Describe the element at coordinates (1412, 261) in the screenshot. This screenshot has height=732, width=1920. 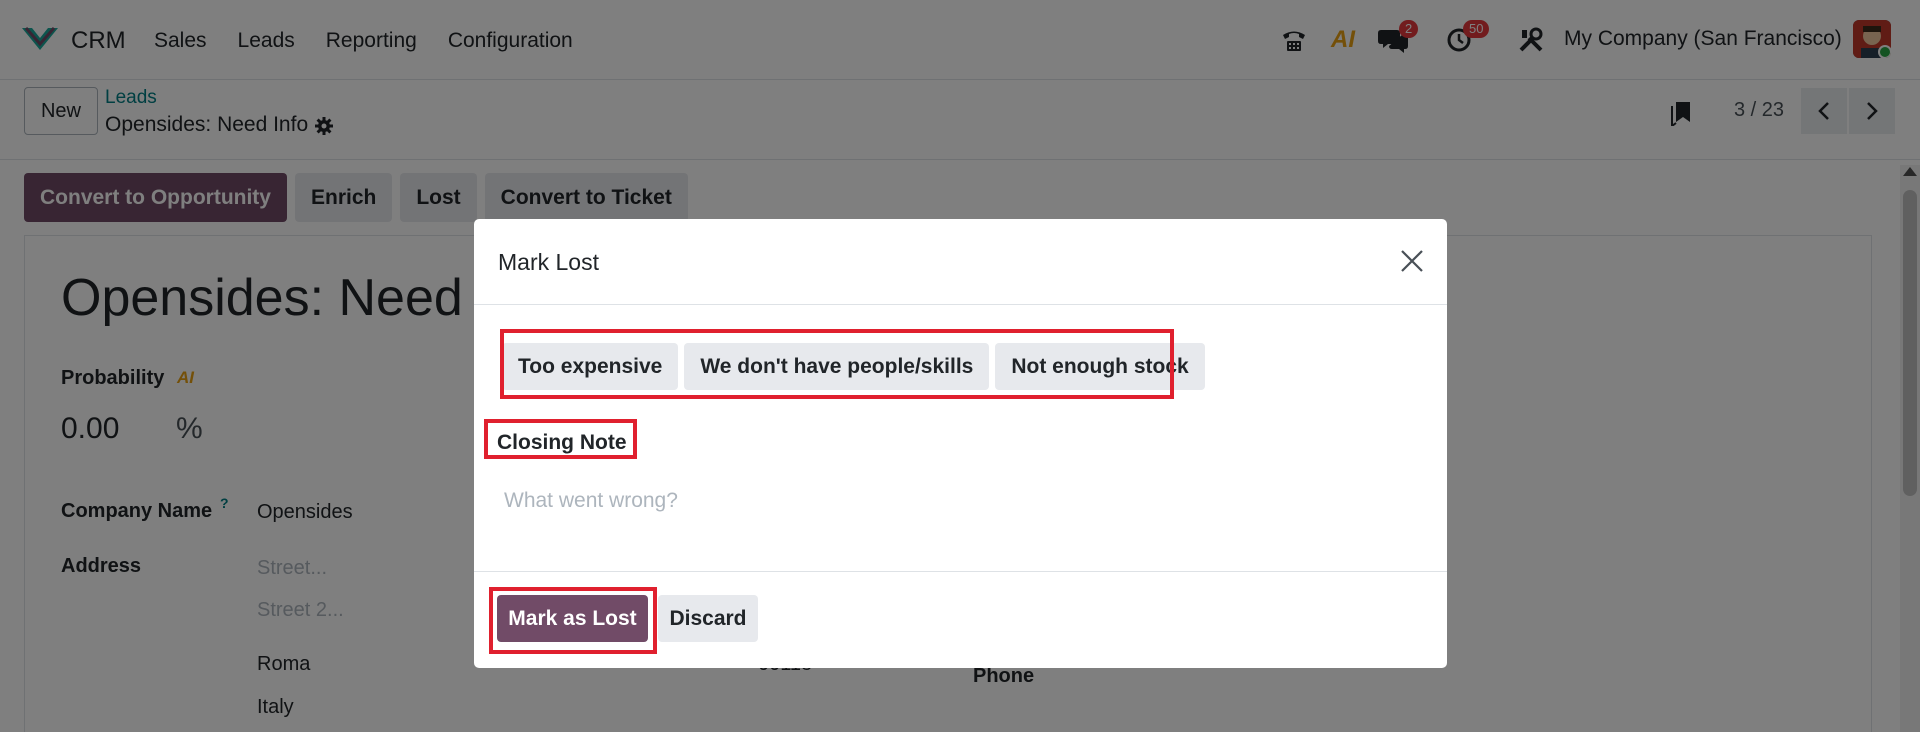
I see `close-icon` at that location.